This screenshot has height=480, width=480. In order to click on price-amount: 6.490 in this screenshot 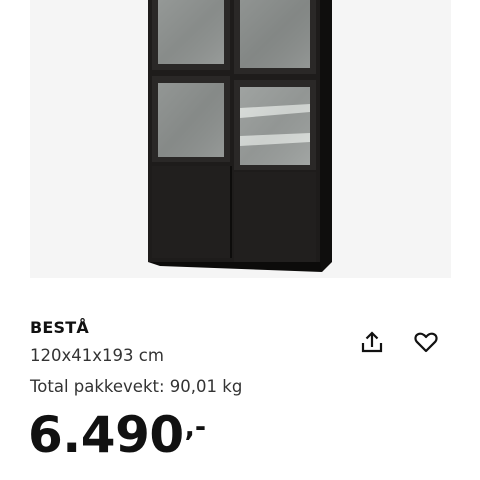, I will do `click(106, 435)`.